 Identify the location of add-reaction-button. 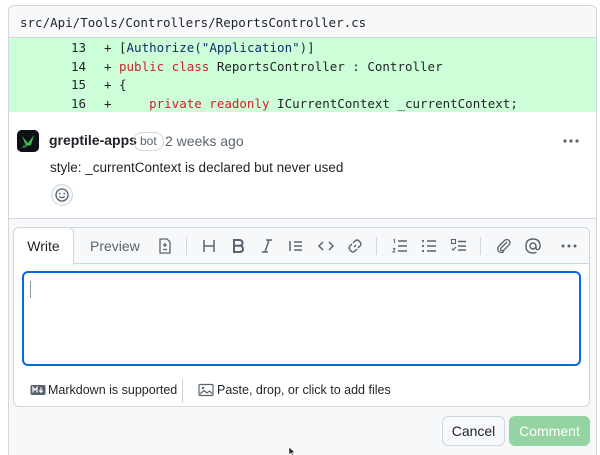
(62, 195).